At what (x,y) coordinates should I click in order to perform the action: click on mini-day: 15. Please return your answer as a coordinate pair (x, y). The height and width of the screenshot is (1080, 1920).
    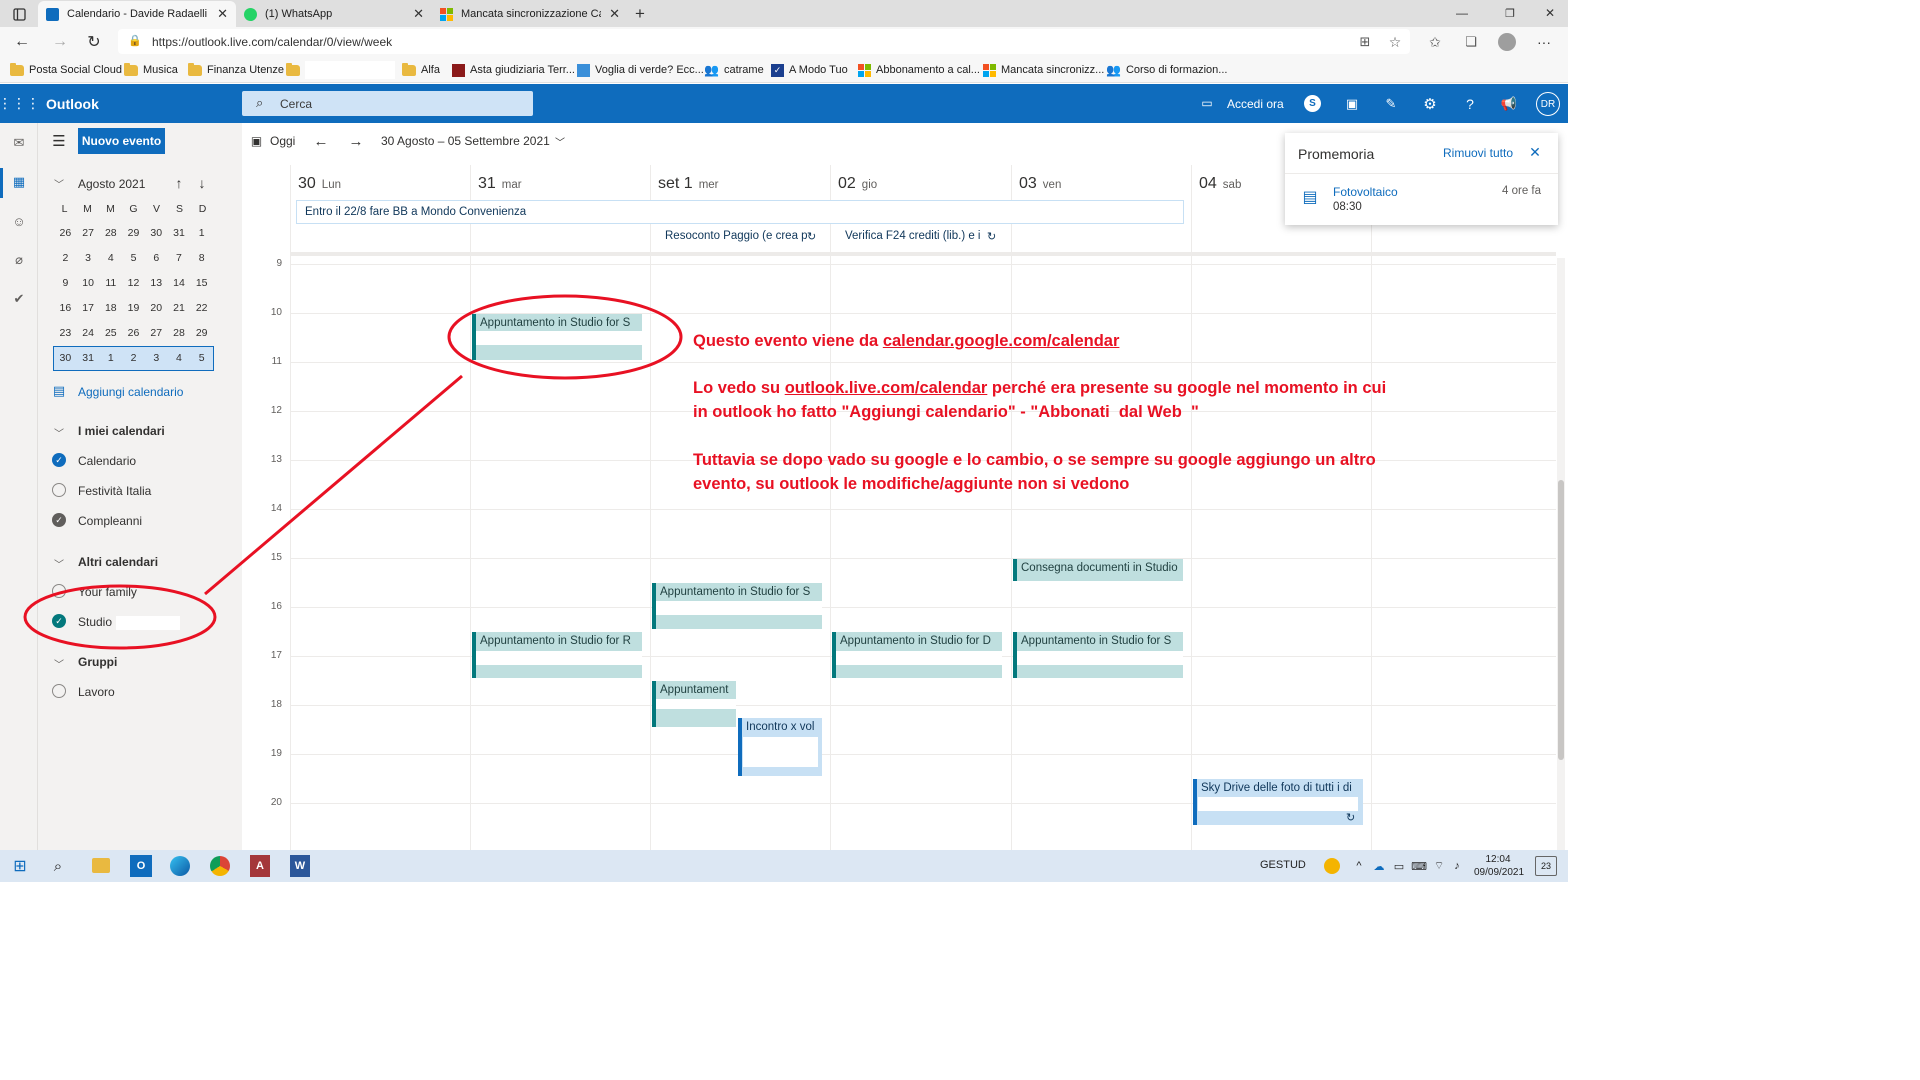
    Looking at the image, I should click on (201, 283).